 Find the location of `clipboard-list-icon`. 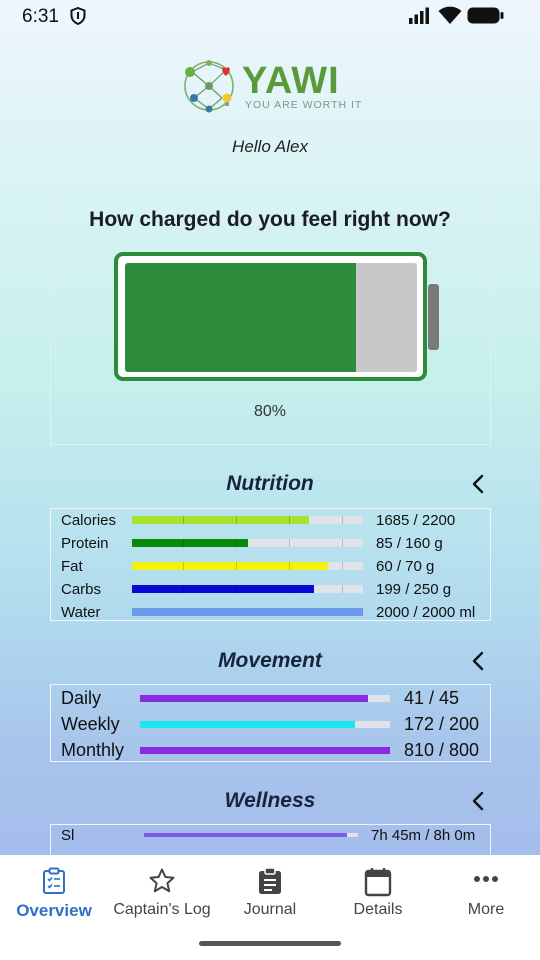

clipboard-list-icon is located at coordinates (54, 880).